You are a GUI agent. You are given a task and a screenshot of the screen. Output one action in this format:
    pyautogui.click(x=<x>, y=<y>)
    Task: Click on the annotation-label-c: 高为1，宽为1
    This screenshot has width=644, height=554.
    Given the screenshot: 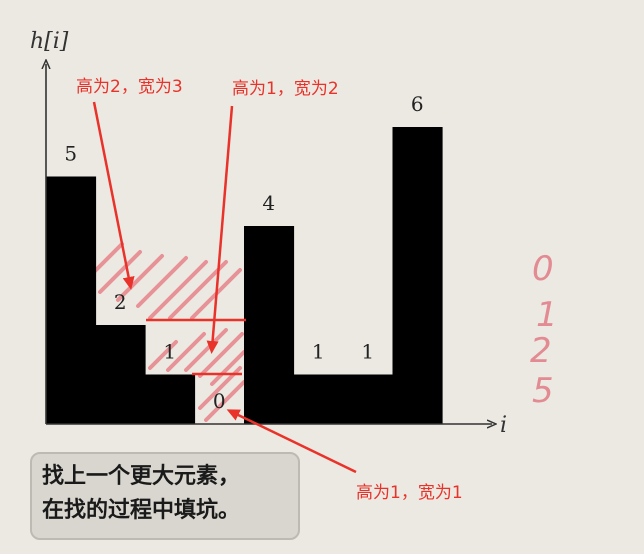 What is the action you would take?
    pyautogui.click(x=409, y=493)
    